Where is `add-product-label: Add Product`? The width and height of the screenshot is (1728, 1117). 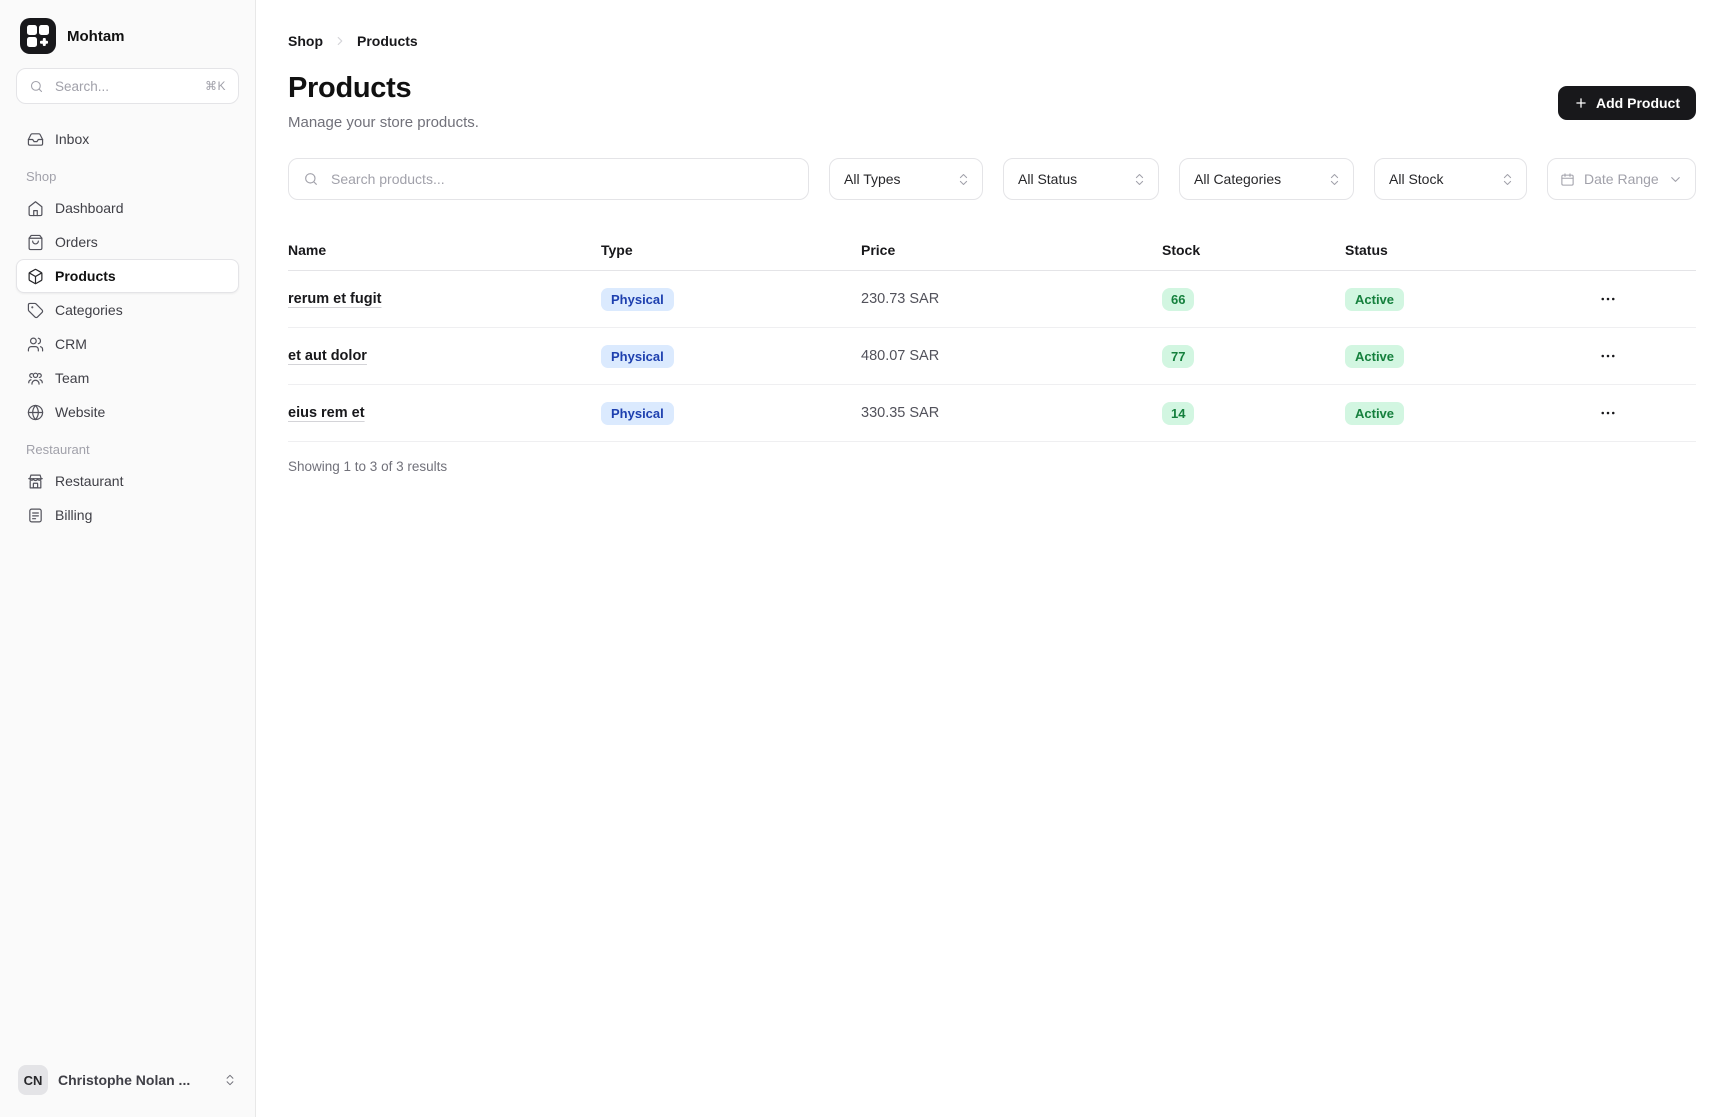
add-product-label: Add Product is located at coordinates (1638, 103).